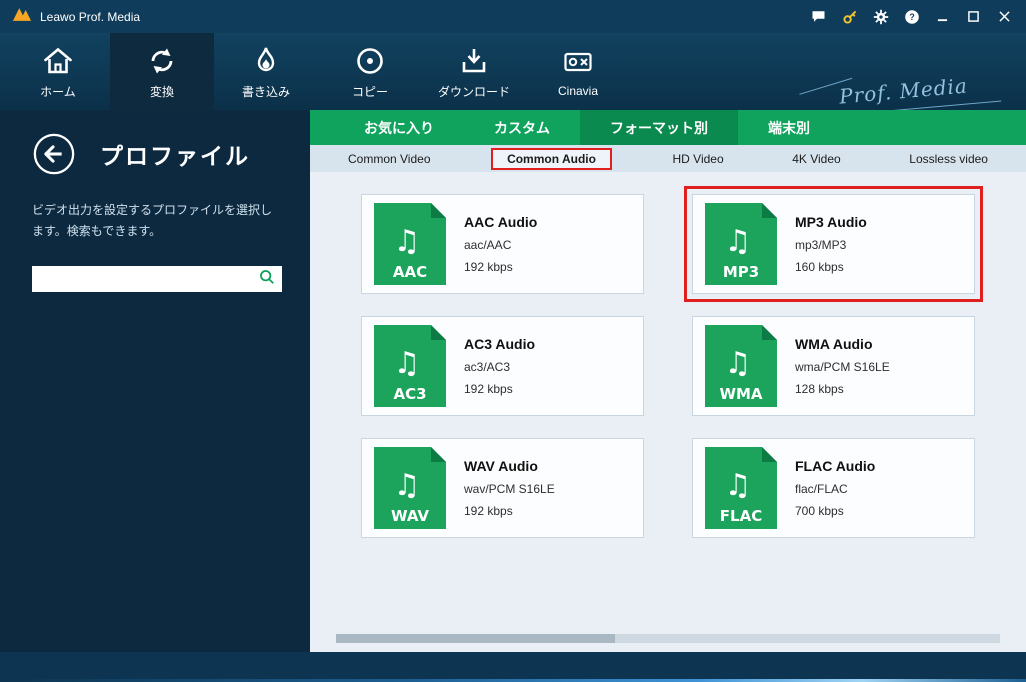 The width and height of the screenshot is (1026, 682). What do you see at coordinates (1004, 17) in the screenshot?
I see `close-button` at bounding box center [1004, 17].